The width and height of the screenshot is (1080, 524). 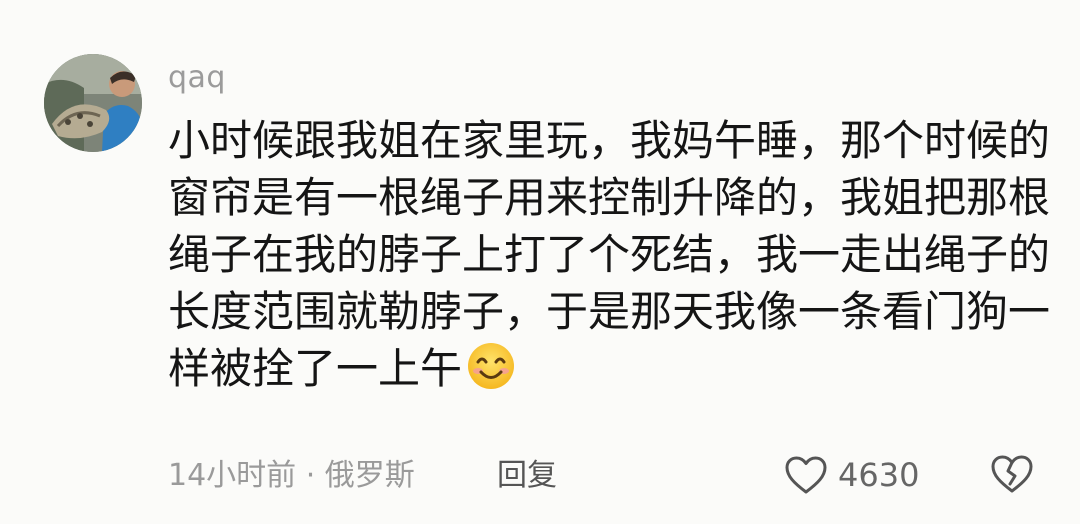 What do you see at coordinates (593, 368) in the screenshot?
I see `comment-line-last: 样被拴了一上午` at bounding box center [593, 368].